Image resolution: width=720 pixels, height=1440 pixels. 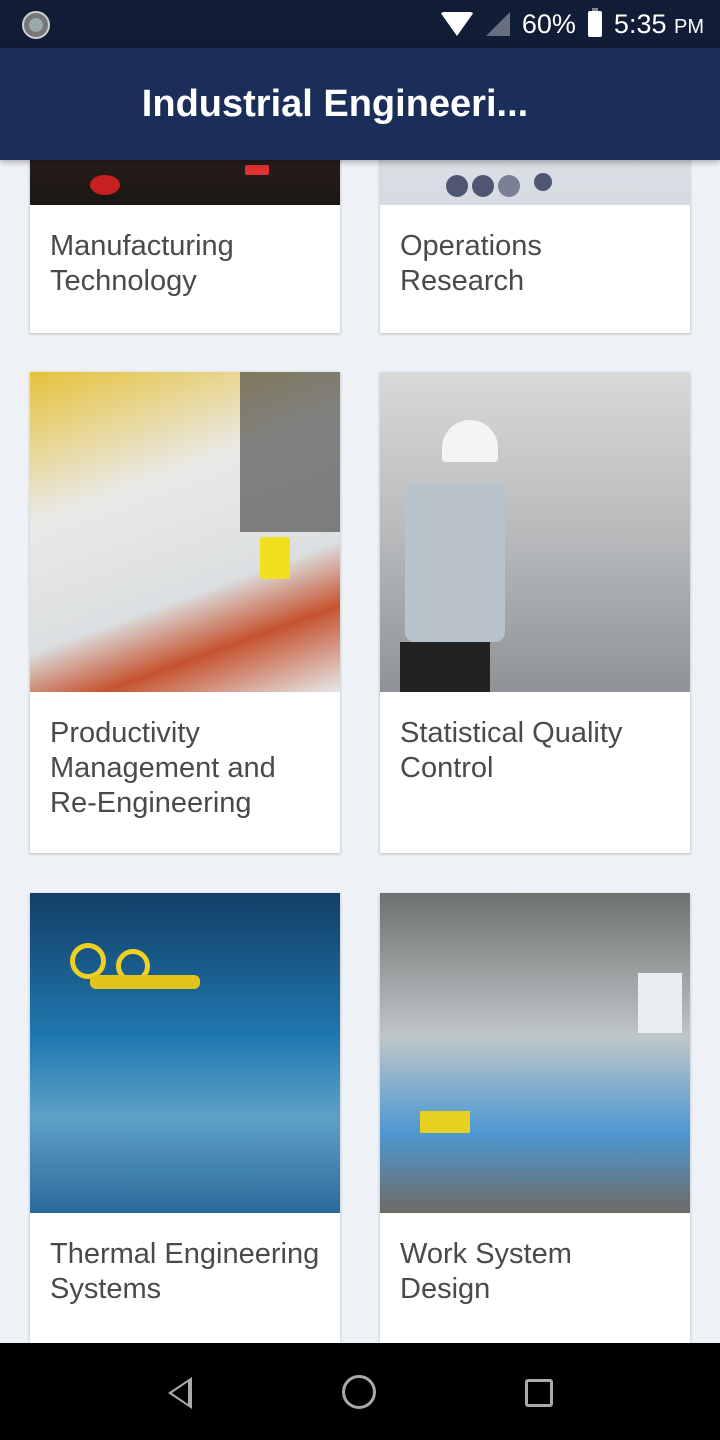 I want to click on card-label: Work System Design, so click(x=486, y=1271).